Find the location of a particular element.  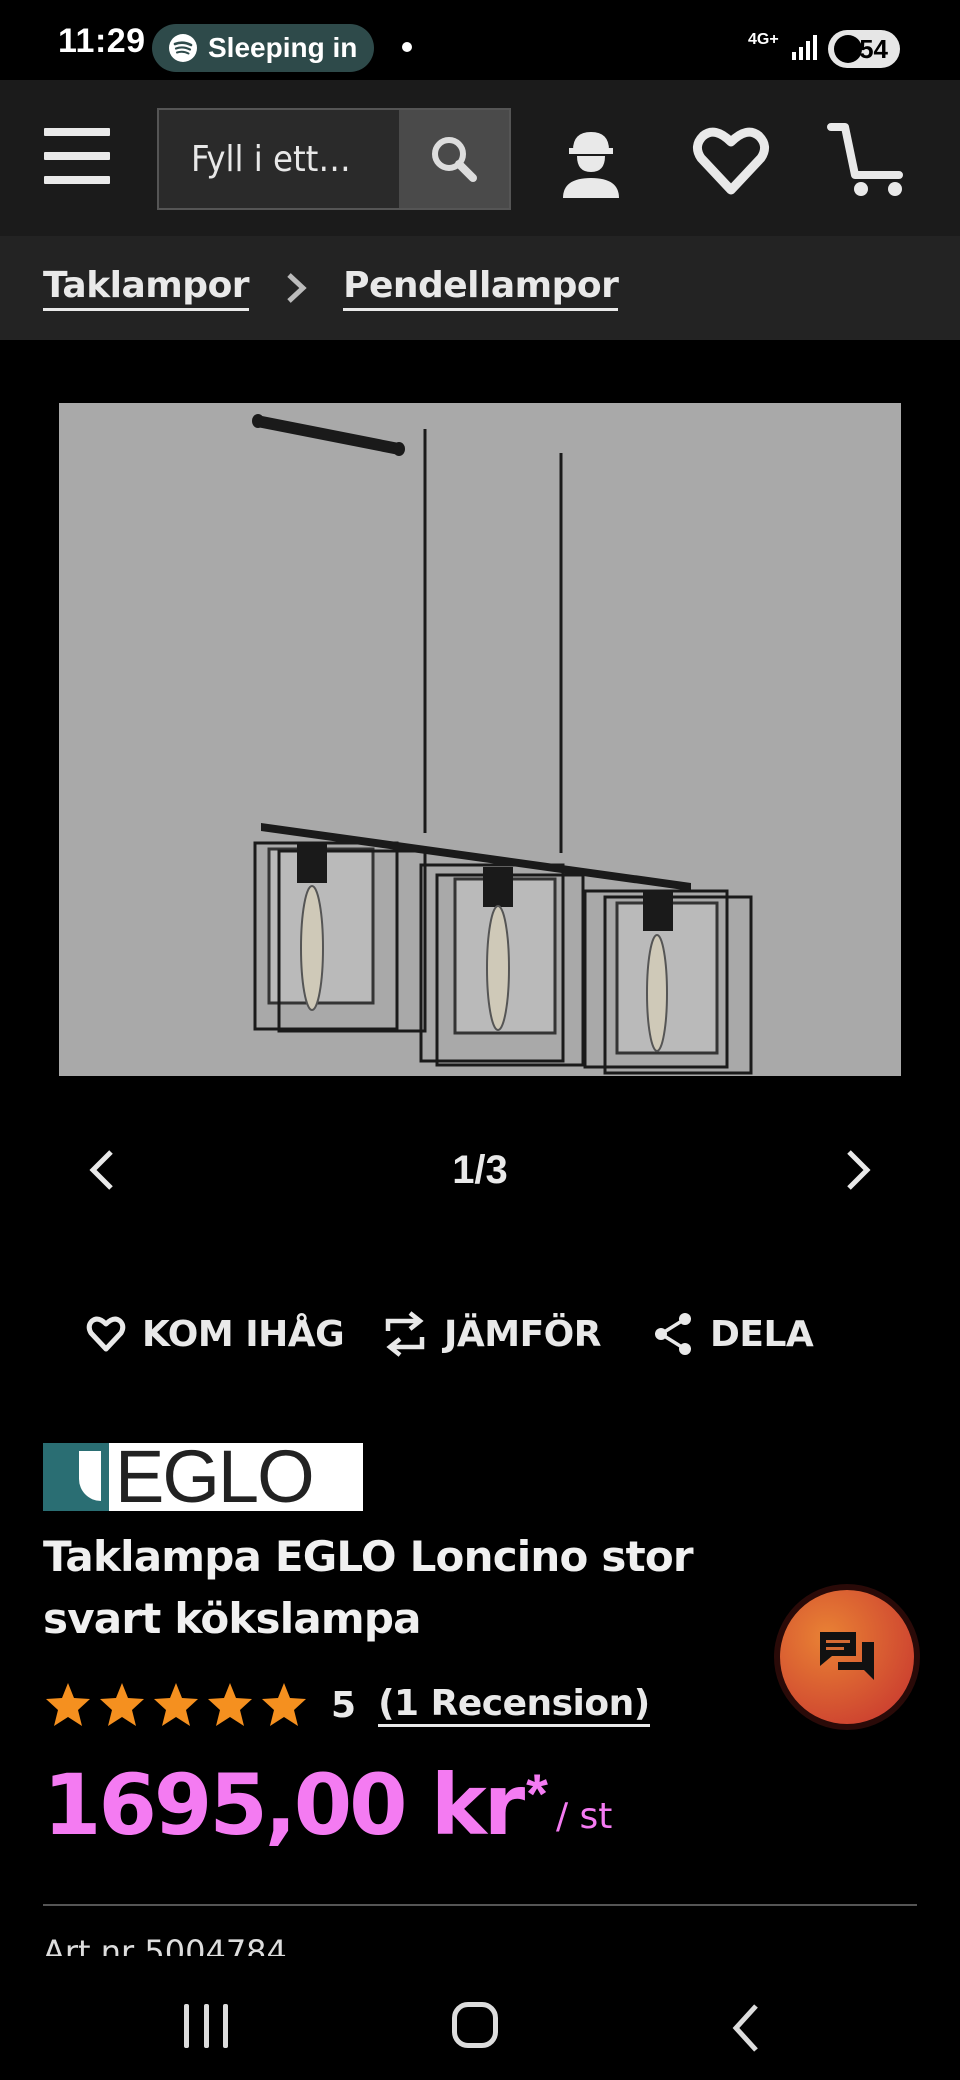

chat-icon is located at coordinates (847, 1656).